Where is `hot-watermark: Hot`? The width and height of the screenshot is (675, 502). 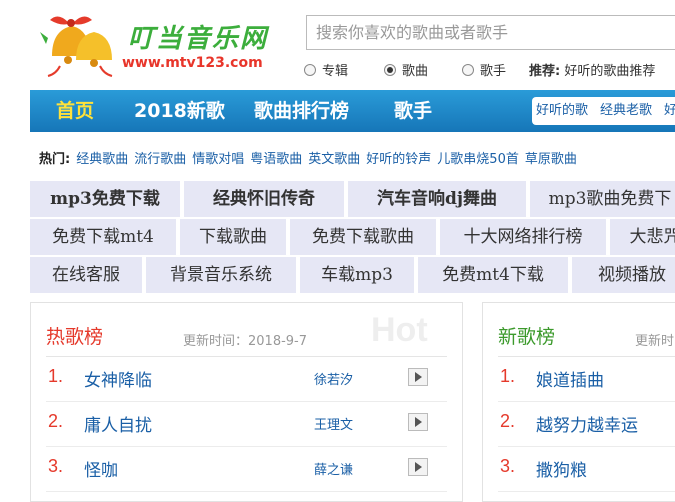
hot-watermark: Hot is located at coordinates (399, 330).